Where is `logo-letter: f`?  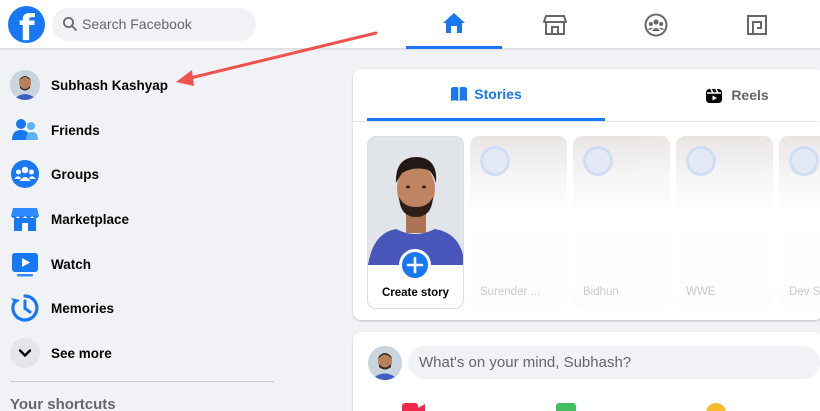 logo-letter: f is located at coordinates (27, 25).